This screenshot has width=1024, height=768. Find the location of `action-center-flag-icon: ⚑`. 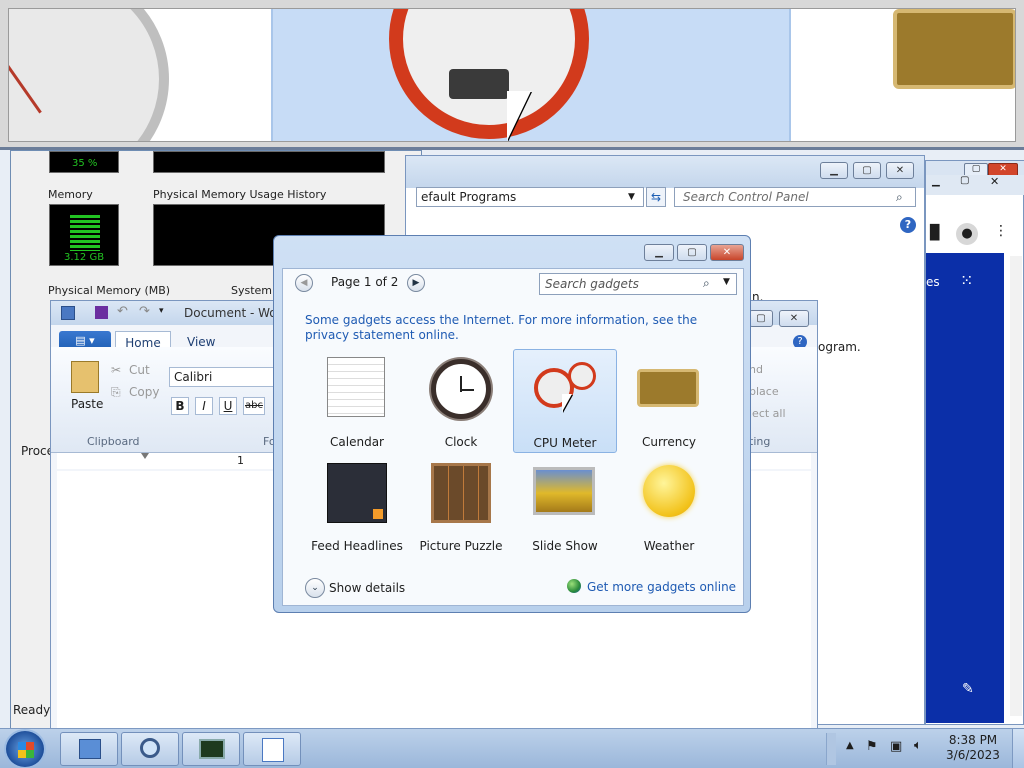

action-center-flag-icon: ⚑ is located at coordinates (872, 746).